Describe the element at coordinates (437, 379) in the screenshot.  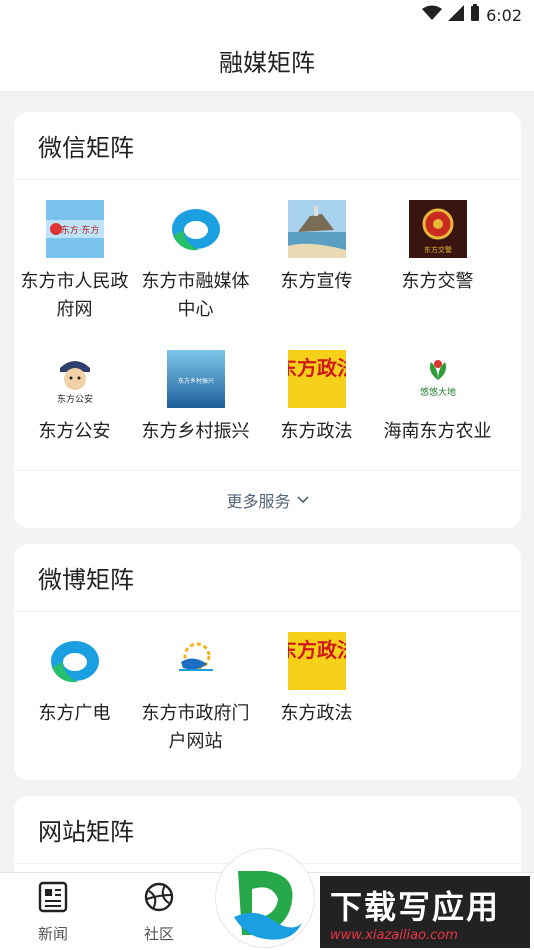
I see `agriculture-logo-icon: 悠悠大地` at that location.